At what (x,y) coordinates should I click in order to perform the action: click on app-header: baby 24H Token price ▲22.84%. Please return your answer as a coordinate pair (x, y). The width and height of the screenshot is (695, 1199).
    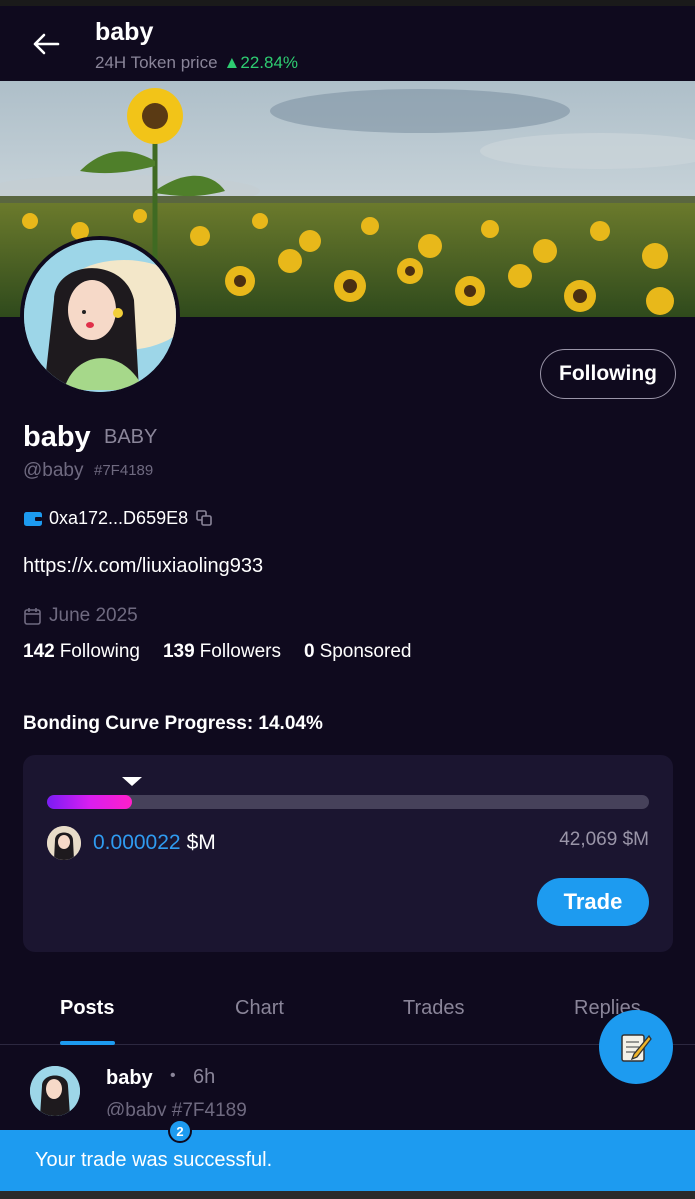
    Looking at the image, I should click on (347, 43).